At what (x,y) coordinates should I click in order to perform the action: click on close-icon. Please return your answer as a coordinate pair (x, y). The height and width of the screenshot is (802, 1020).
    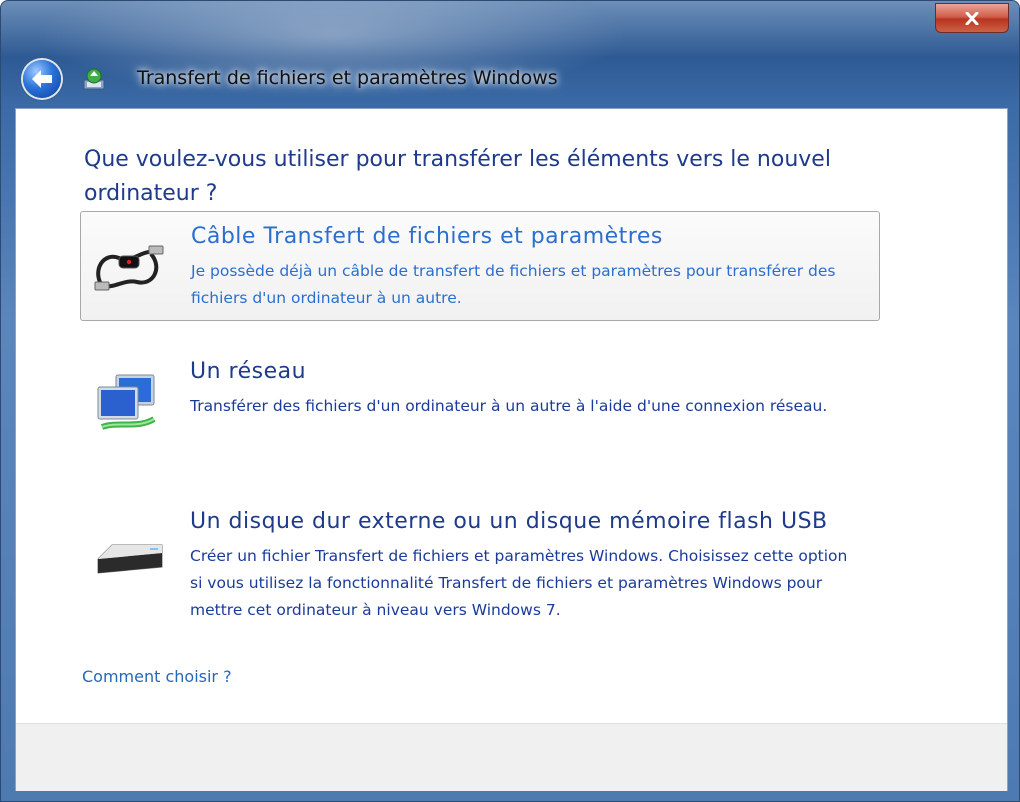
    Looking at the image, I should click on (972, 18).